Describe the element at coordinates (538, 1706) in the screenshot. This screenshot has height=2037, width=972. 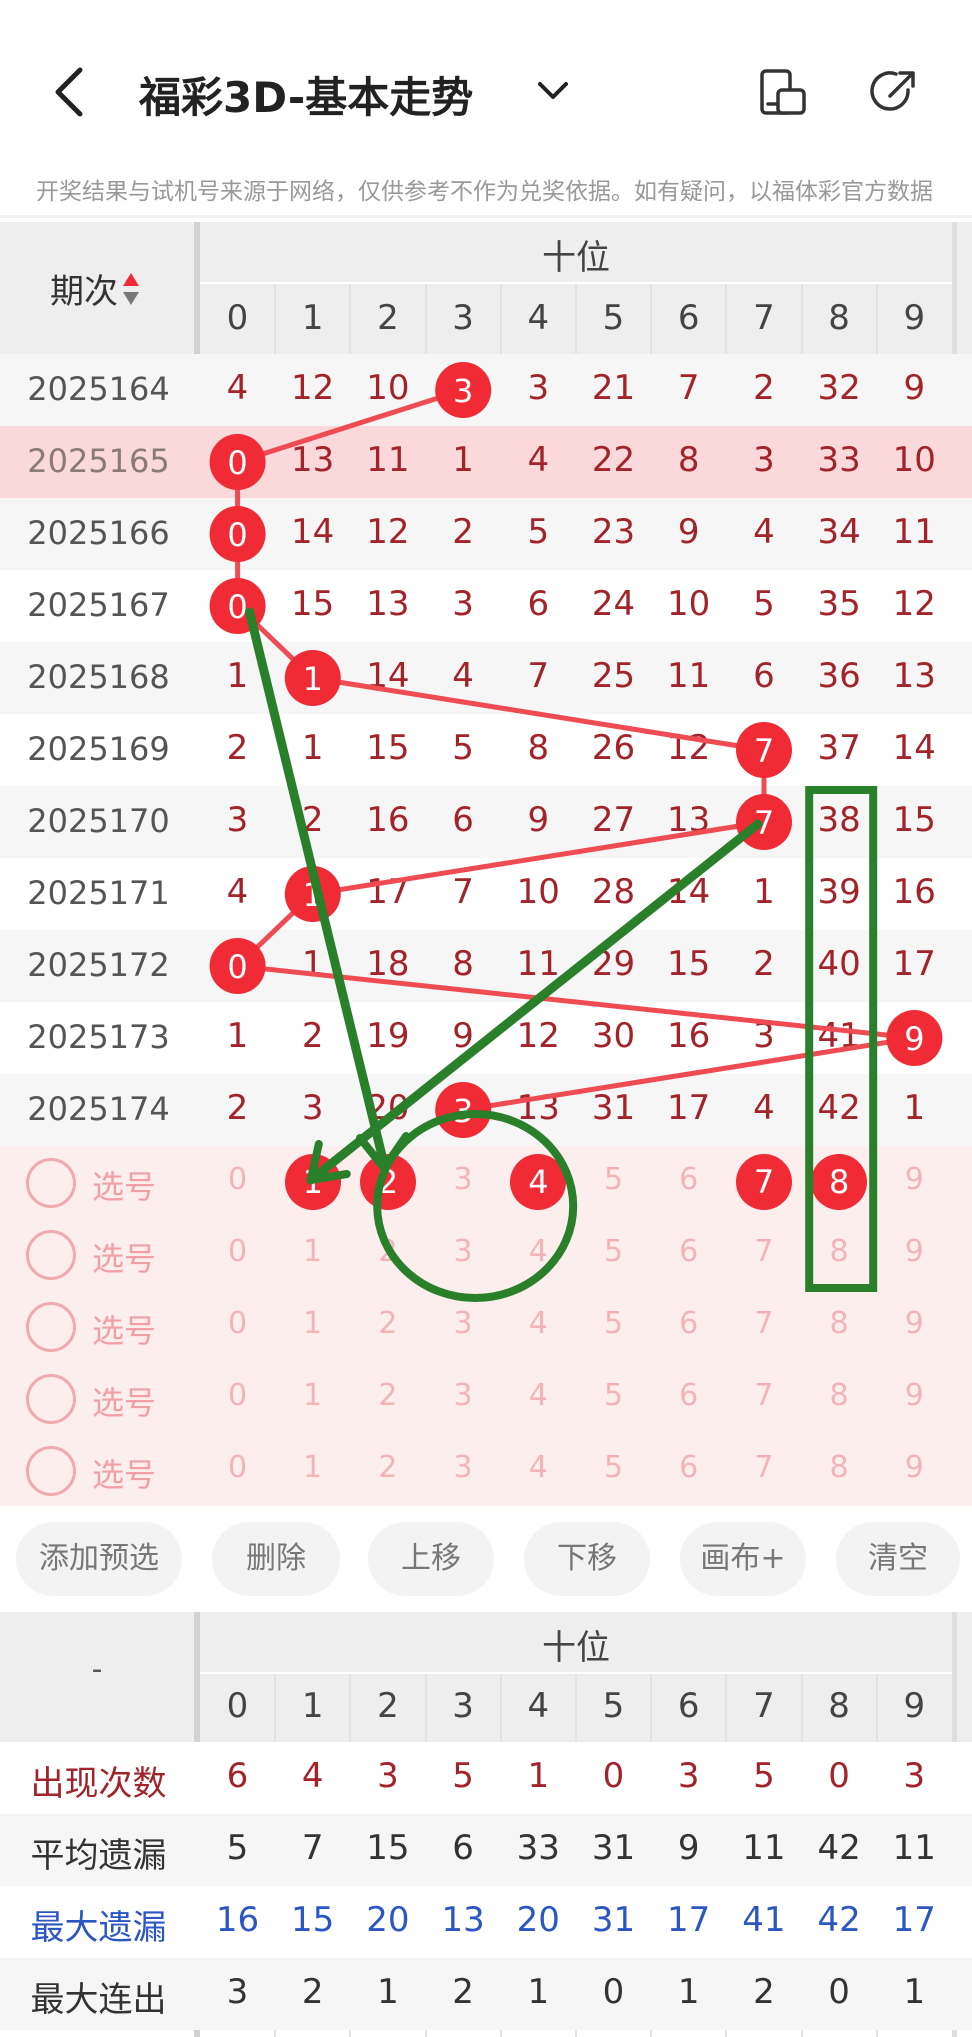
I see `stats-digit-header-4: 4` at that location.